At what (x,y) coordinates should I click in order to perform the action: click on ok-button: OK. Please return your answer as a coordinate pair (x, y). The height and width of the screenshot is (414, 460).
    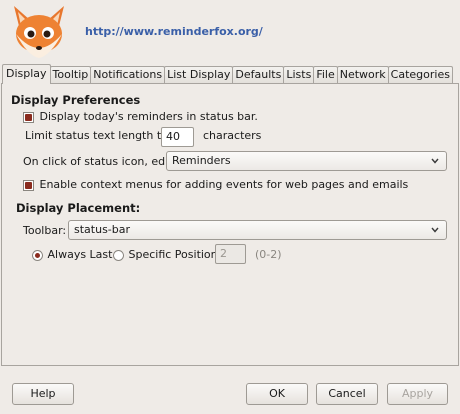
    Looking at the image, I should click on (277, 394).